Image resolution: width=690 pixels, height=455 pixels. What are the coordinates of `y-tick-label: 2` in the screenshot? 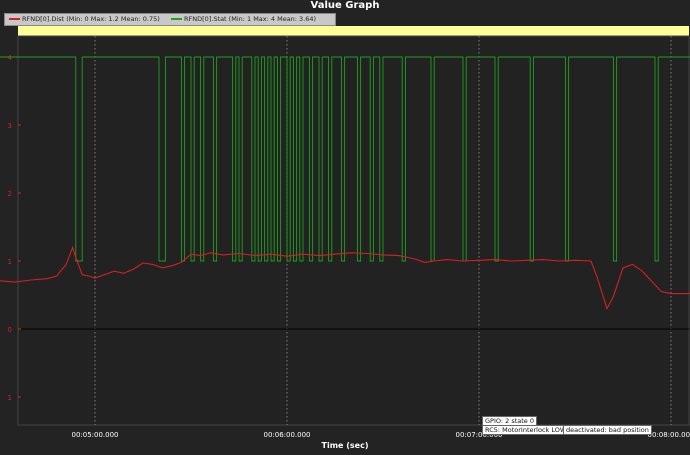 It's located at (10, 194).